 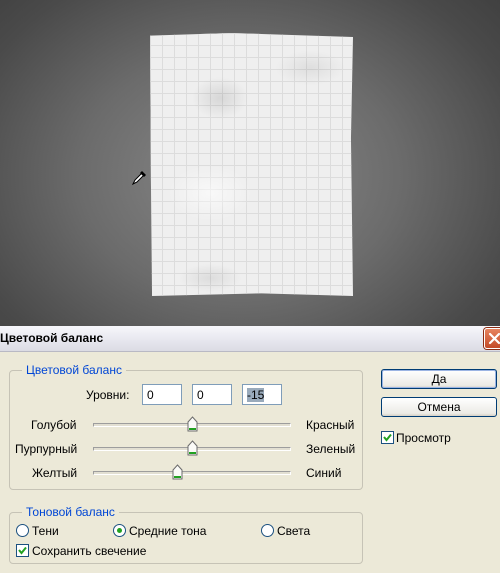 I want to click on close-icon, so click(x=494, y=338).